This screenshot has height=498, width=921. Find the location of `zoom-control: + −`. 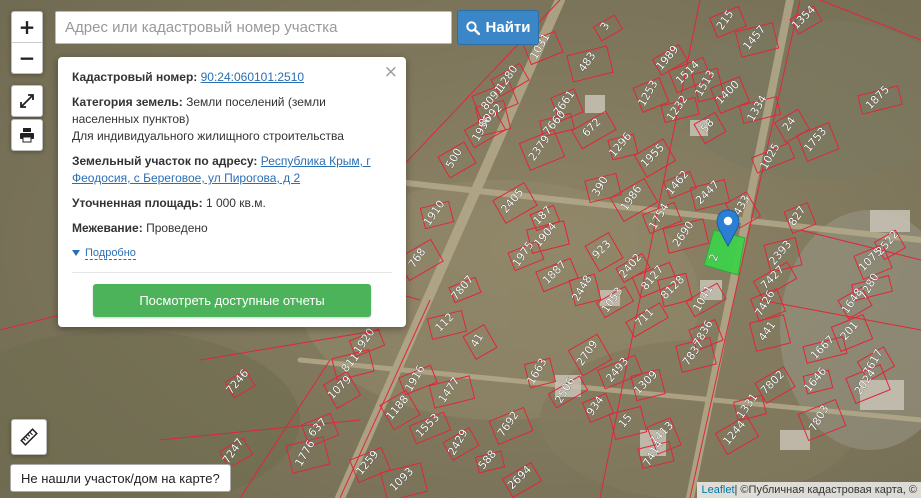

zoom-control: + − is located at coordinates (27, 42).